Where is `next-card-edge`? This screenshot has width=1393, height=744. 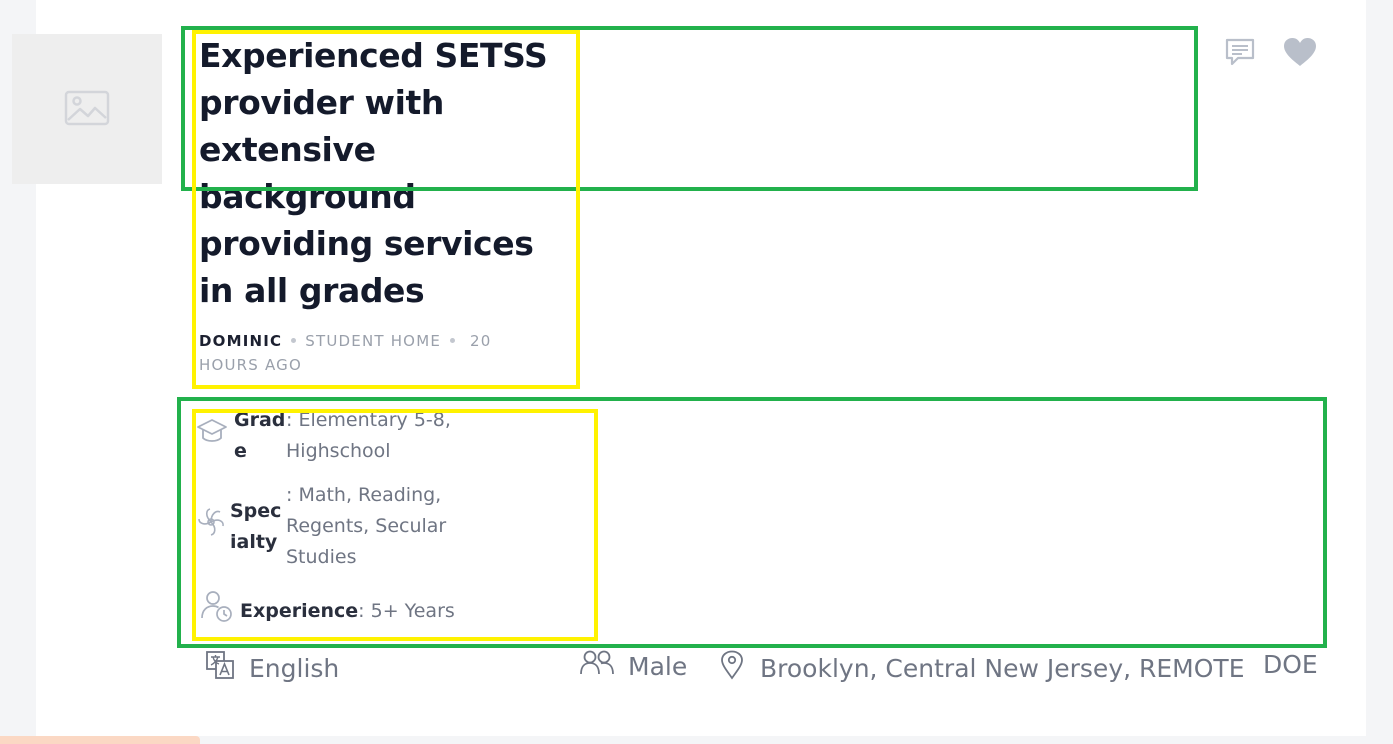
next-card-edge is located at coordinates (100, 740).